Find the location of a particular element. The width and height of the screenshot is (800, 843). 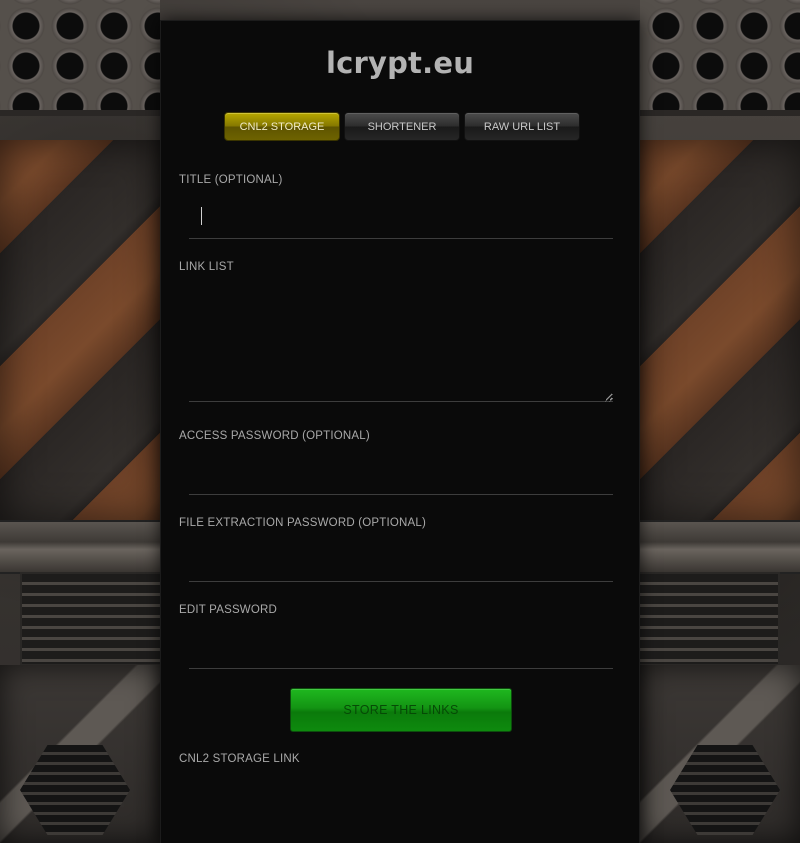

store-links-button: STORE THE LINKS is located at coordinates (401, 710).